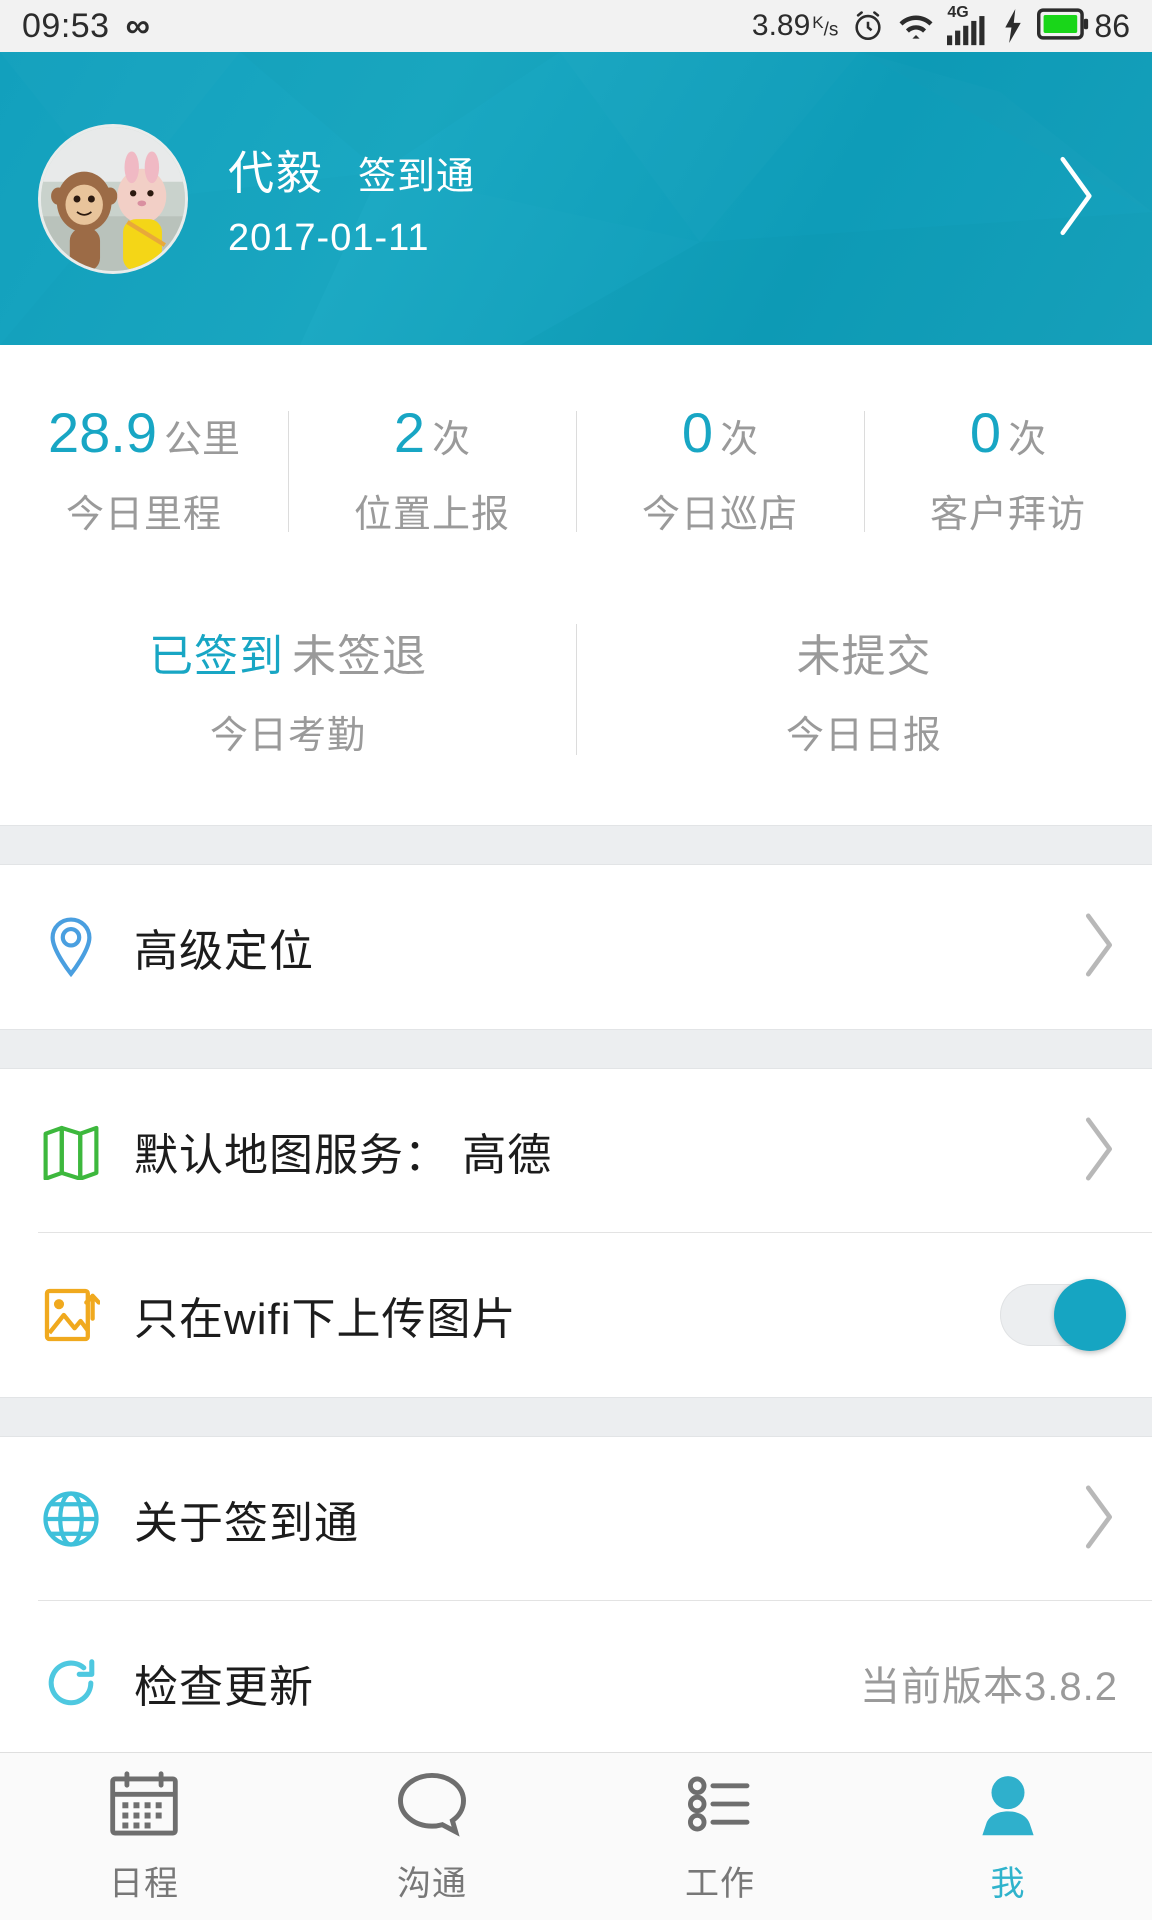 The width and height of the screenshot is (1152, 1920). I want to click on settings-row-advanced-location: 高级定位, so click(576, 947).